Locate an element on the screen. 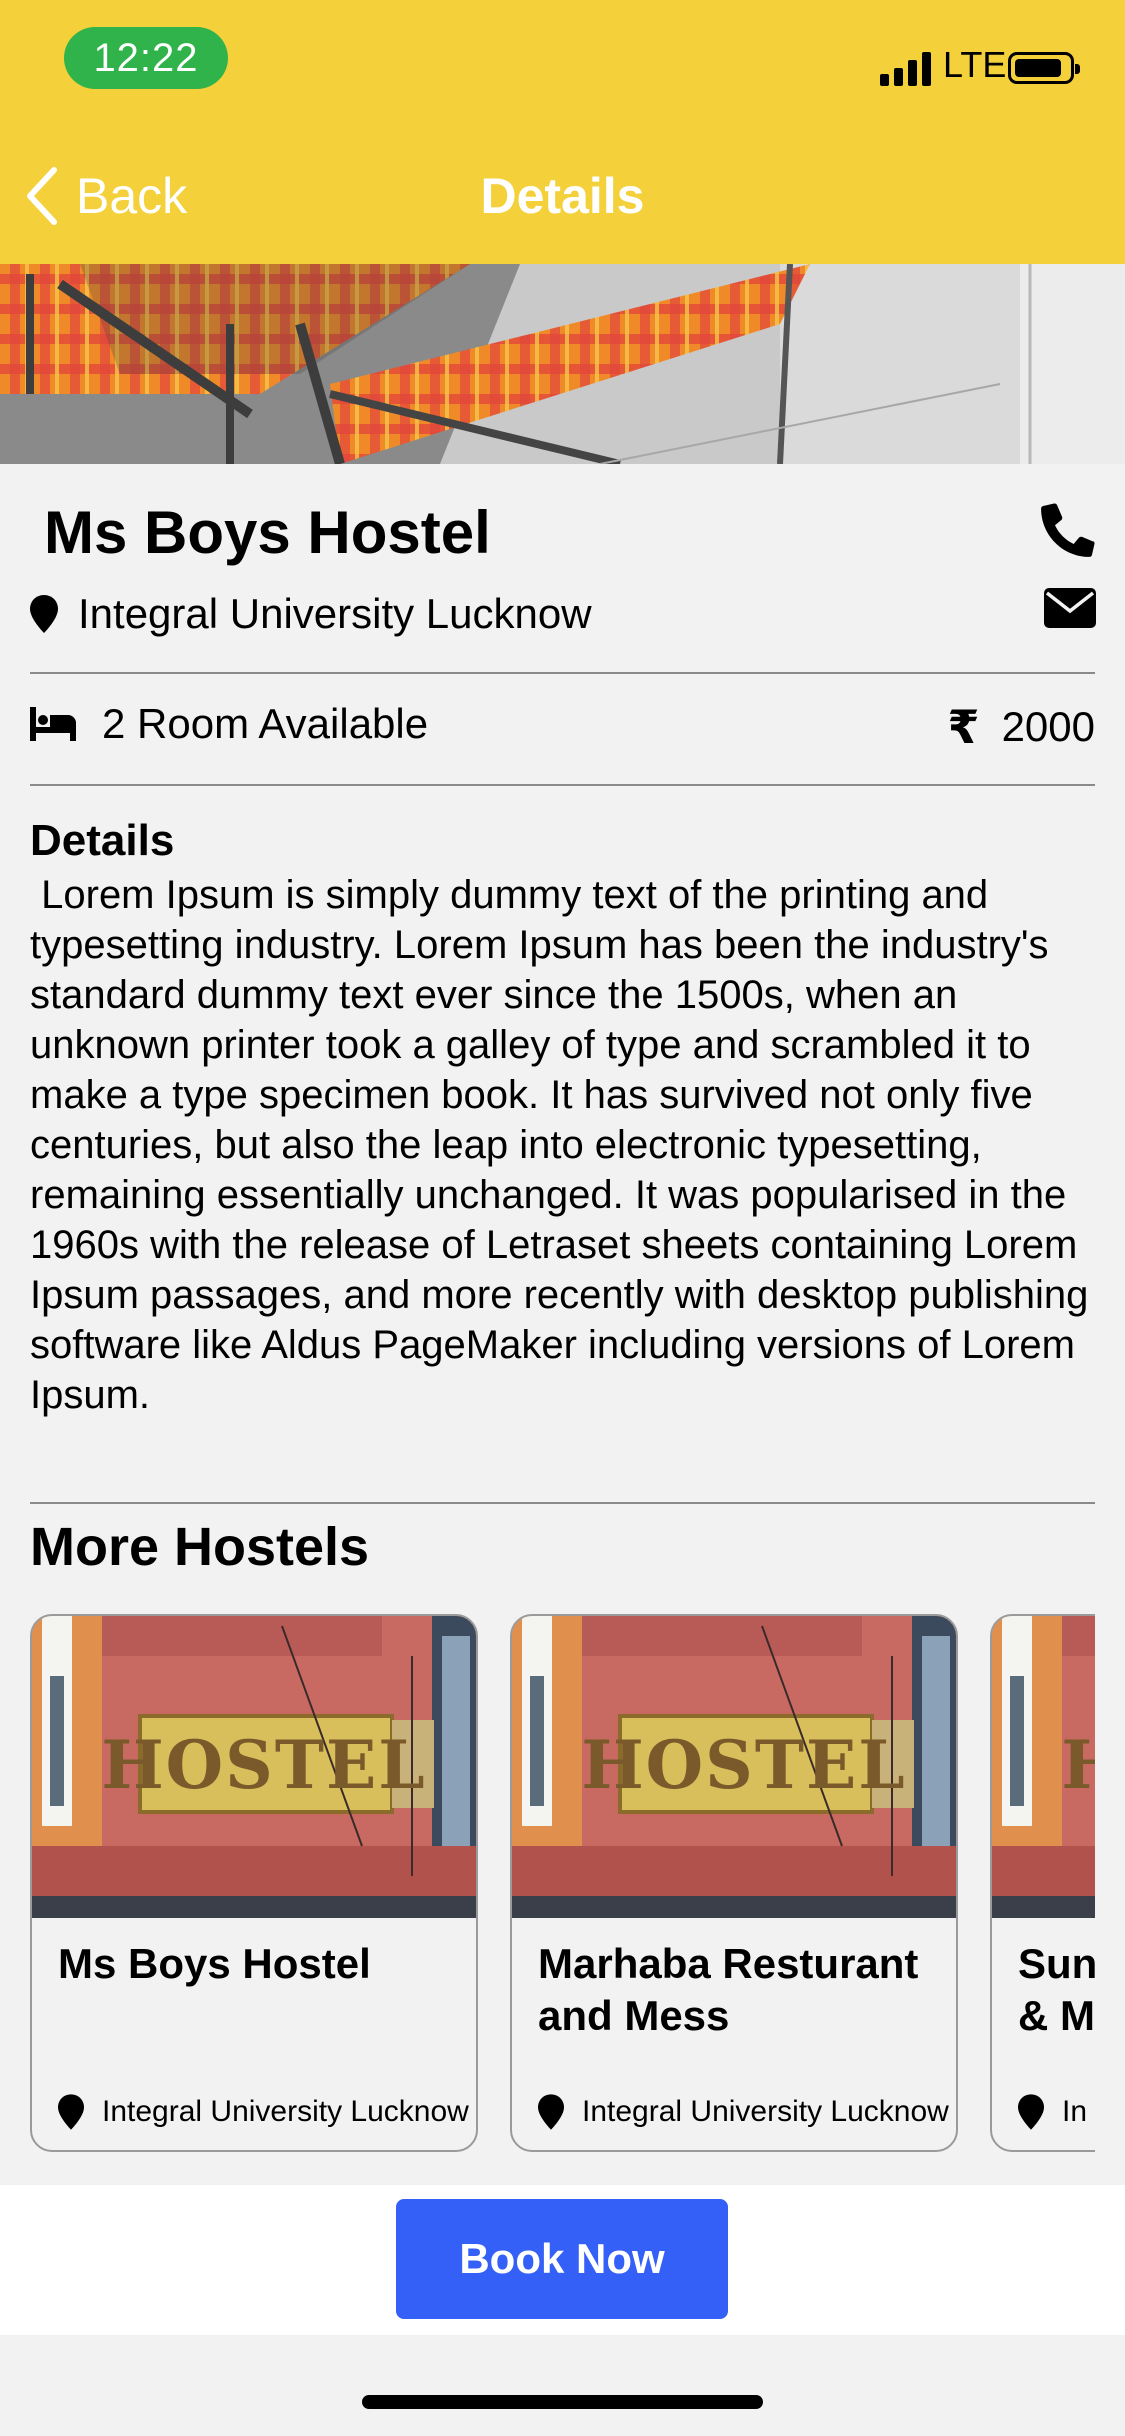  price: ₹ 2000 is located at coordinates (1021, 727).